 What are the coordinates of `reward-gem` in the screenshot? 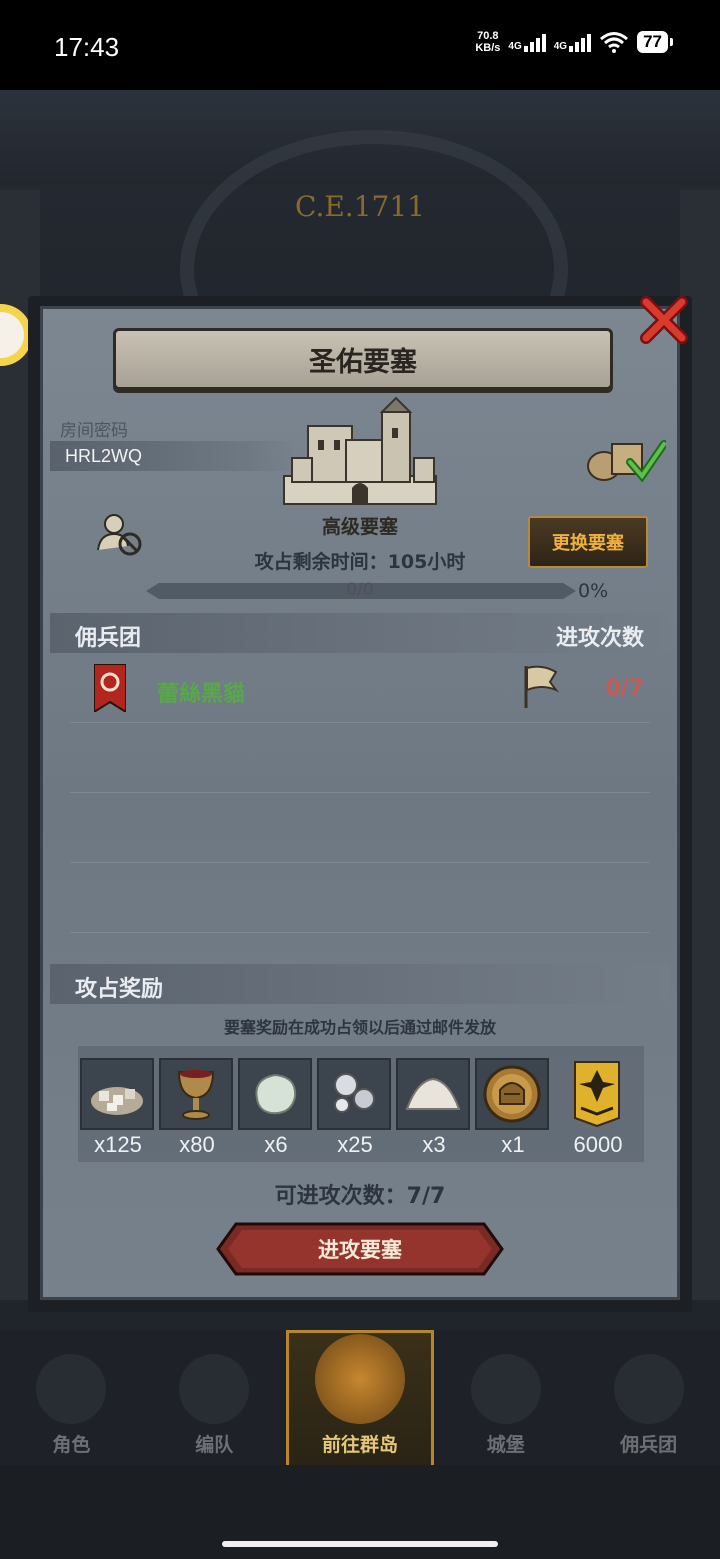 It's located at (275, 1094).